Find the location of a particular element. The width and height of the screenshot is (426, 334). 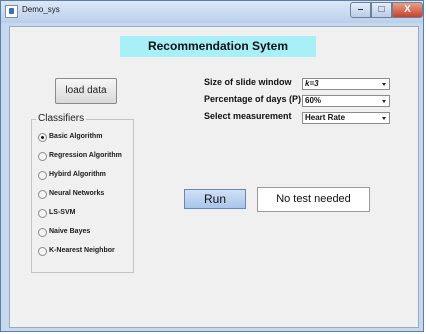

slide-window-select: k=3 is located at coordinates (346, 84).